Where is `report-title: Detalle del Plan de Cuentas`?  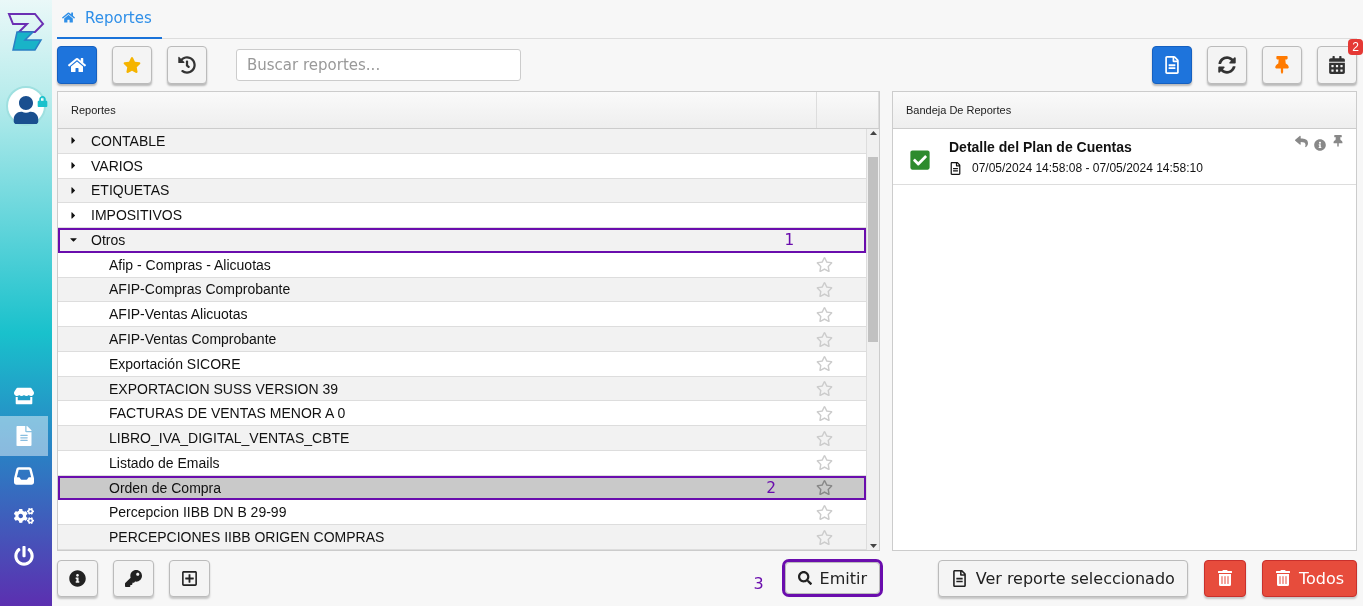 report-title: Detalle del Plan de Cuentas is located at coordinates (1041, 147).